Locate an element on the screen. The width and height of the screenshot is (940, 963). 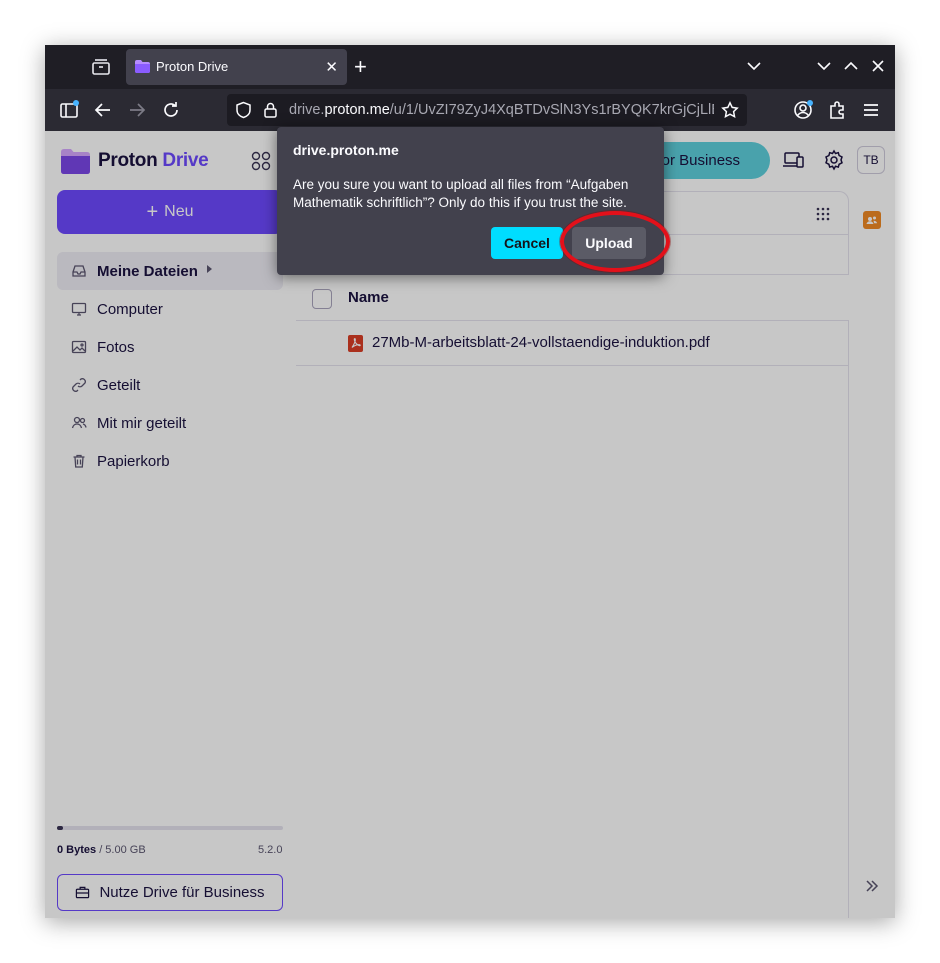
forward-icon is located at coordinates (137, 110).